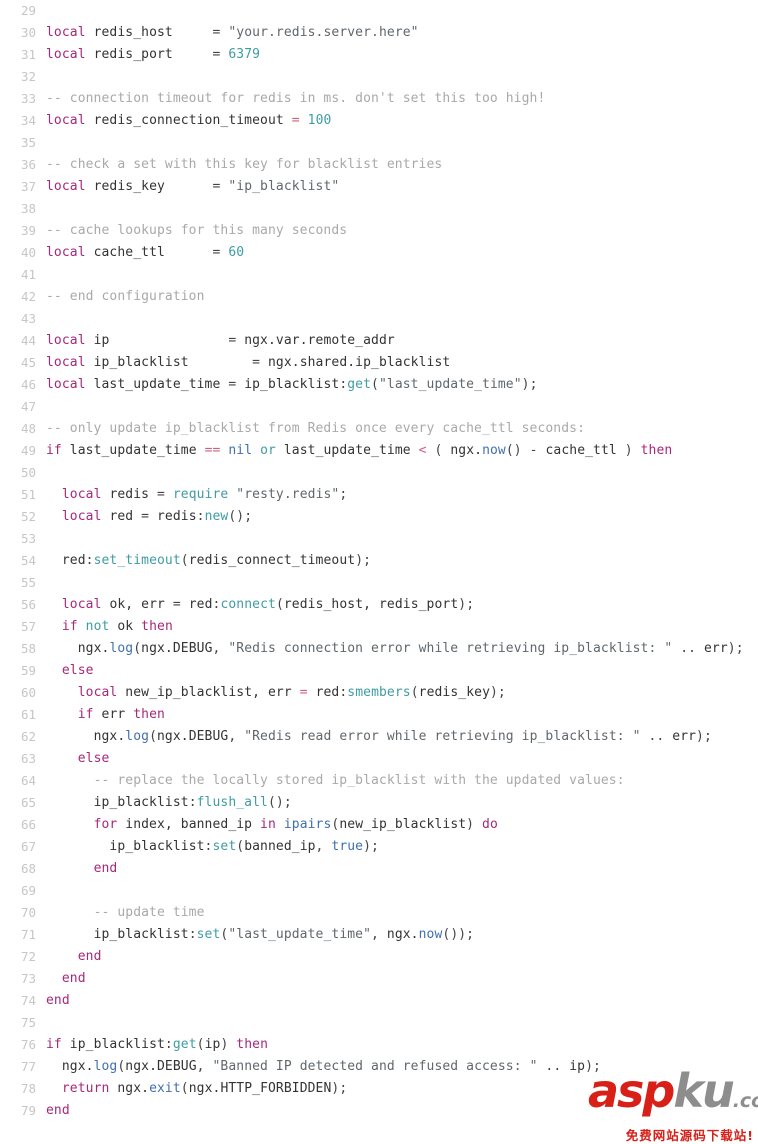  I want to click on line-number: 75, so click(28, 1022).